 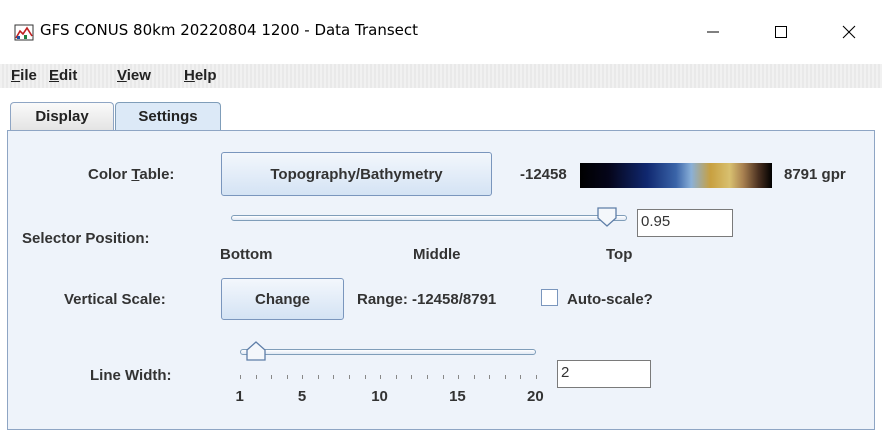 I want to click on auto-scale-checkbox, so click(x=549, y=297).